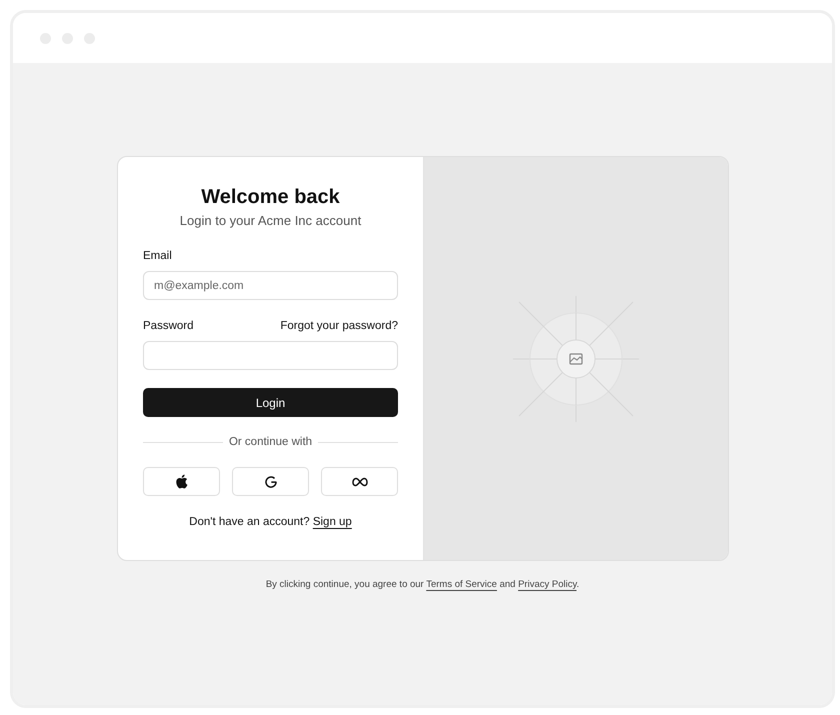 This screenshot has width=840, height=715. What do you see at coordinates (547, 584) in the screenshot?
I see `privacy-policy-link: Privacy Policy` at bounding box center [547, 584].